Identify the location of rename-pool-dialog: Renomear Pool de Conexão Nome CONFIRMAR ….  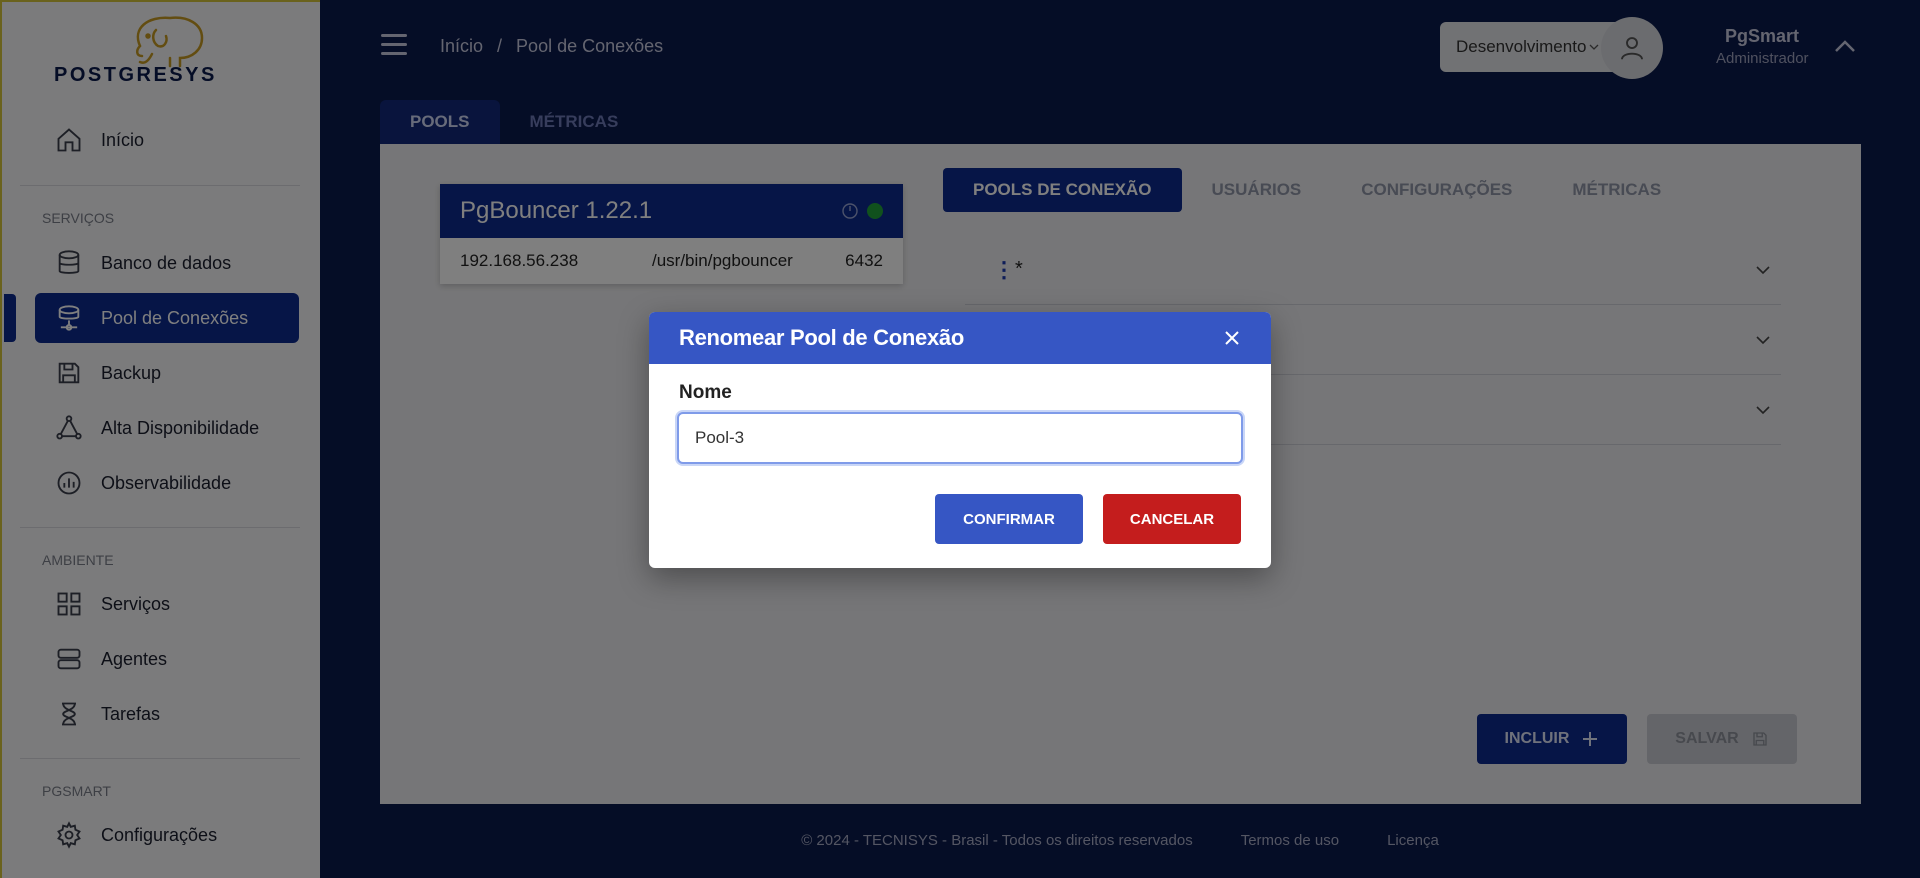
(960, 440).